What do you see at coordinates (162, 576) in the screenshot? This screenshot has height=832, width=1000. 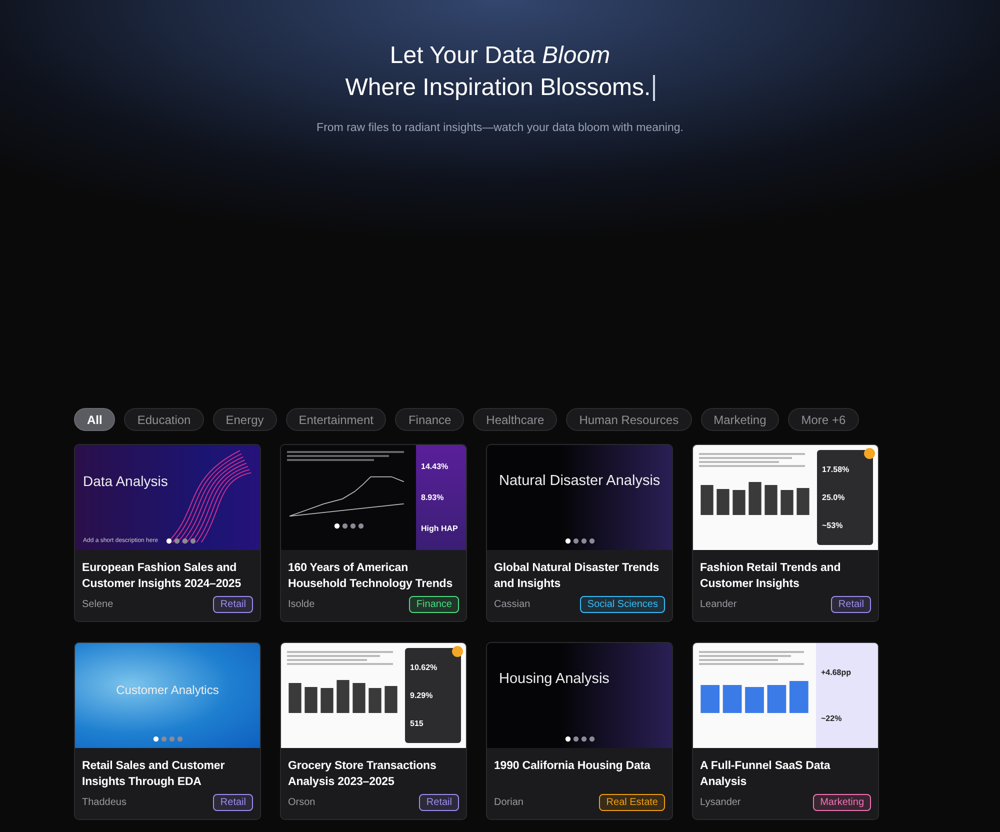 I see `card-title: European Fashion Sales and Customer Insights 2024–2025` at bounding box center [162, 576].